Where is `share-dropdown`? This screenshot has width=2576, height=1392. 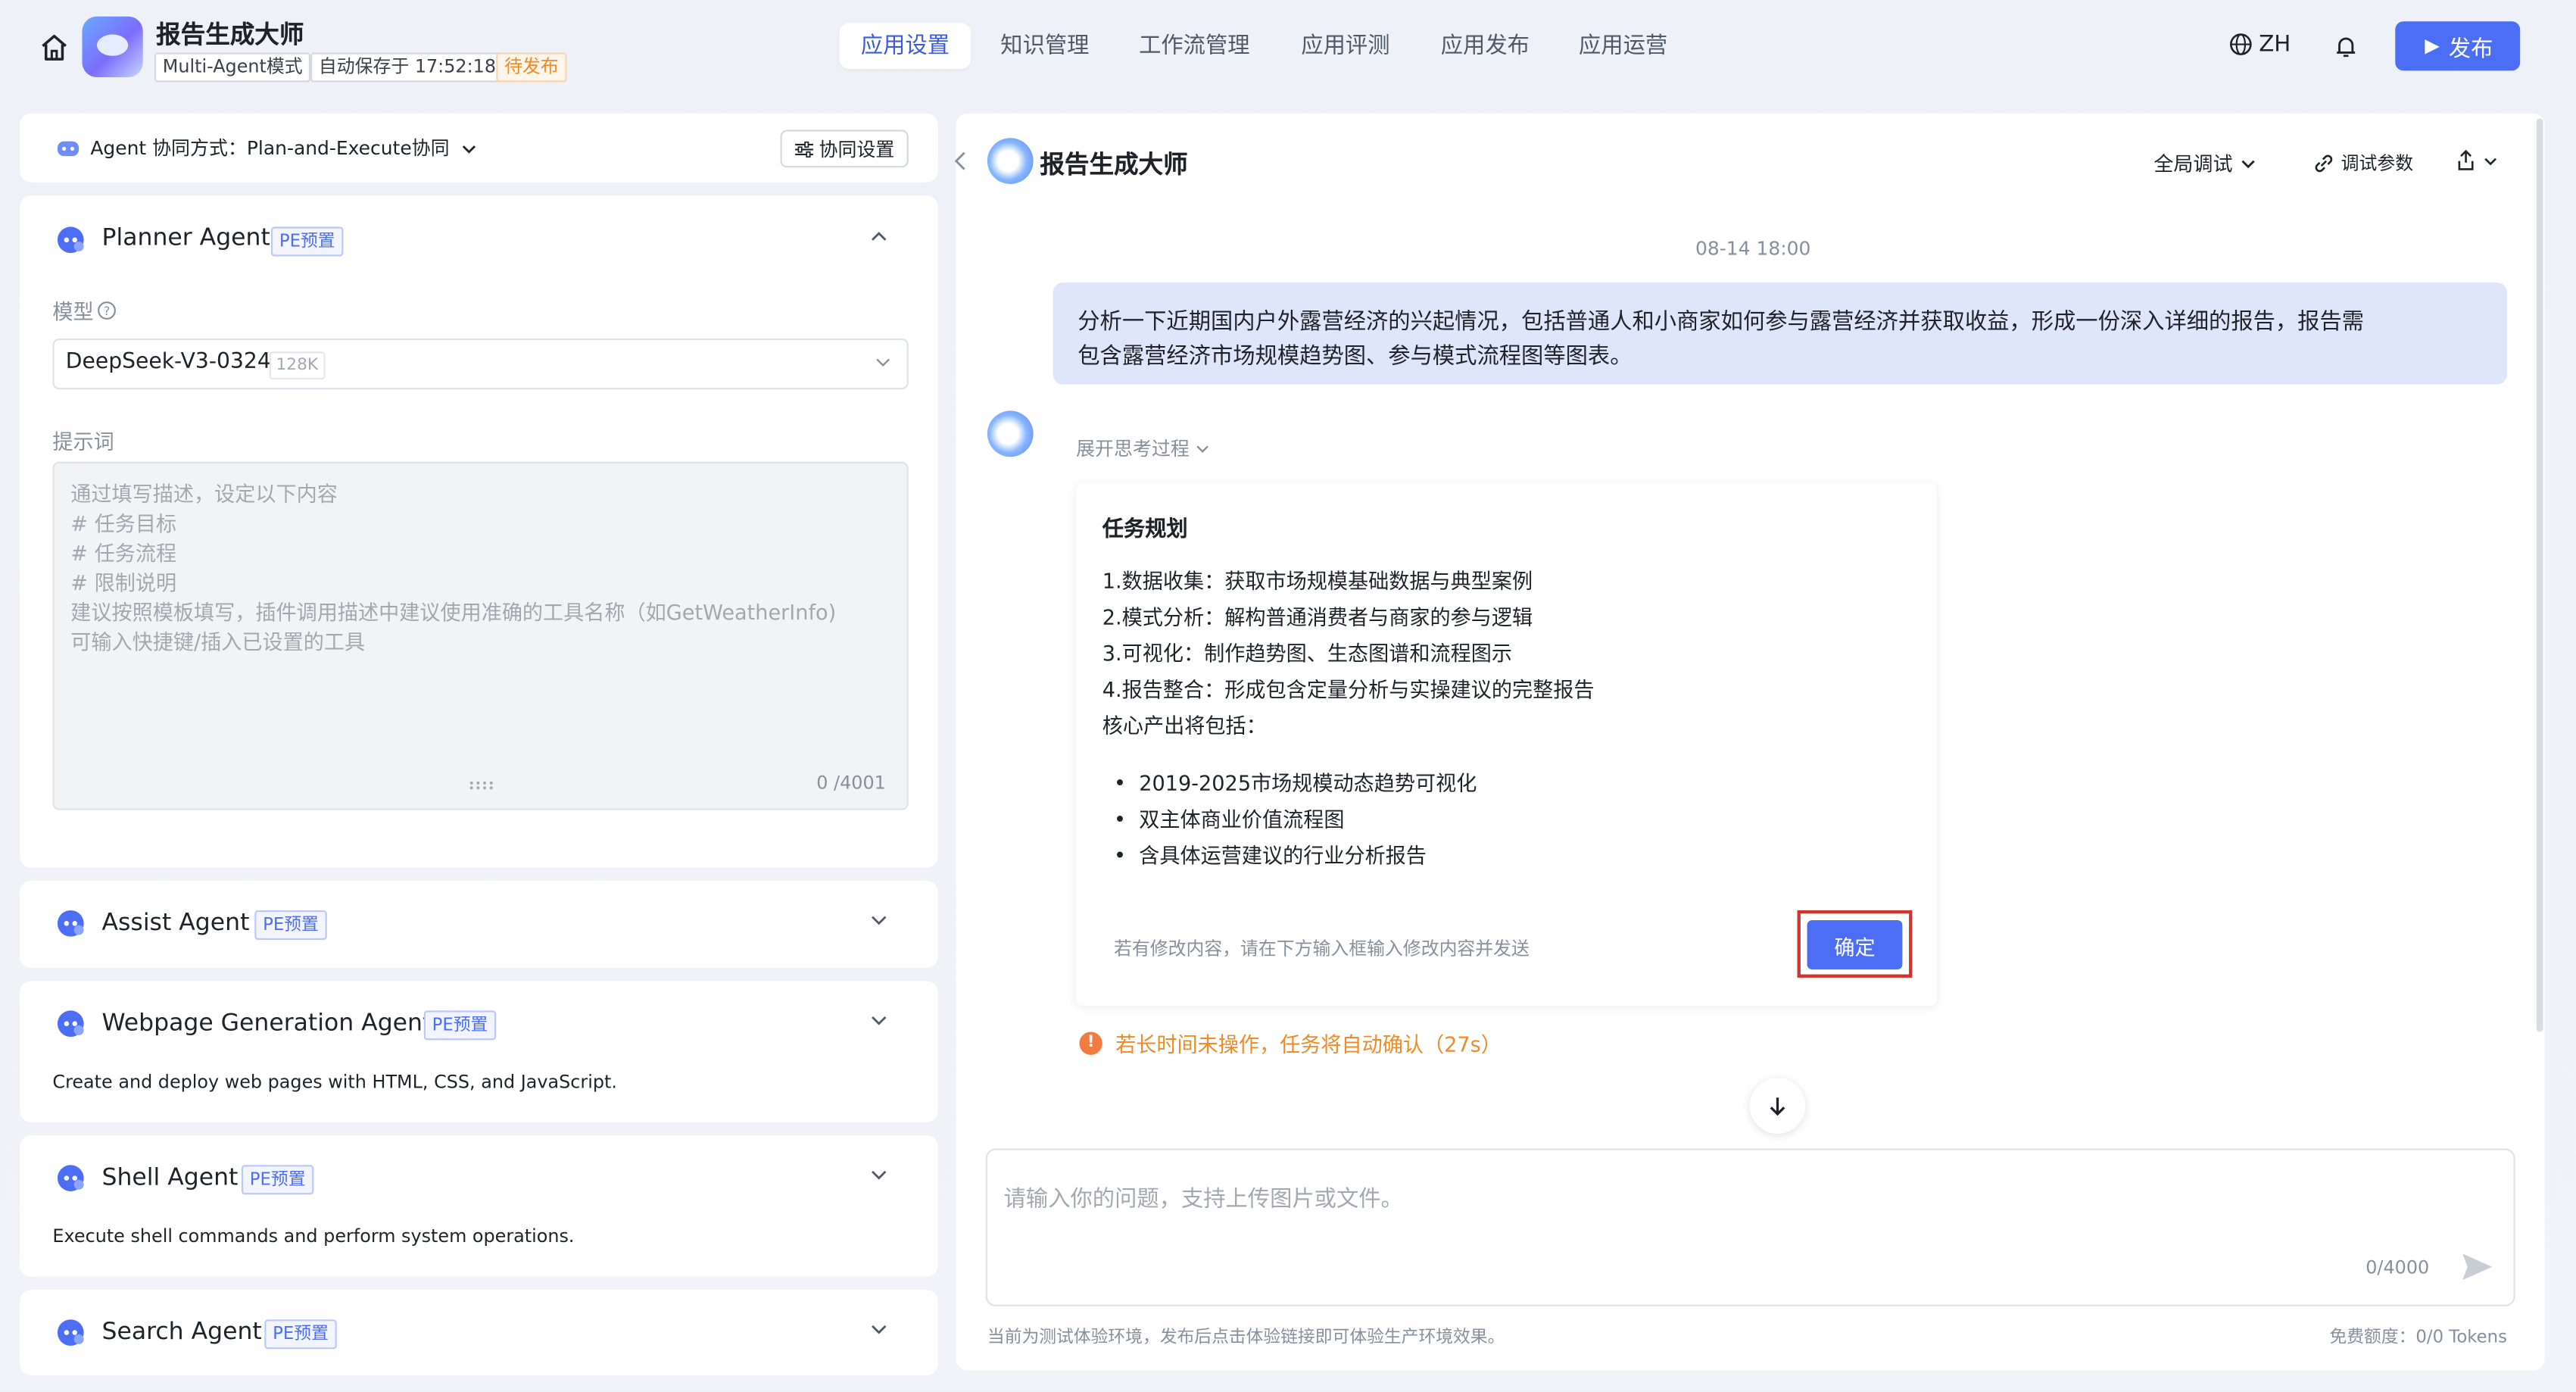
share-dropdown is located at coordinates (2477, 160).